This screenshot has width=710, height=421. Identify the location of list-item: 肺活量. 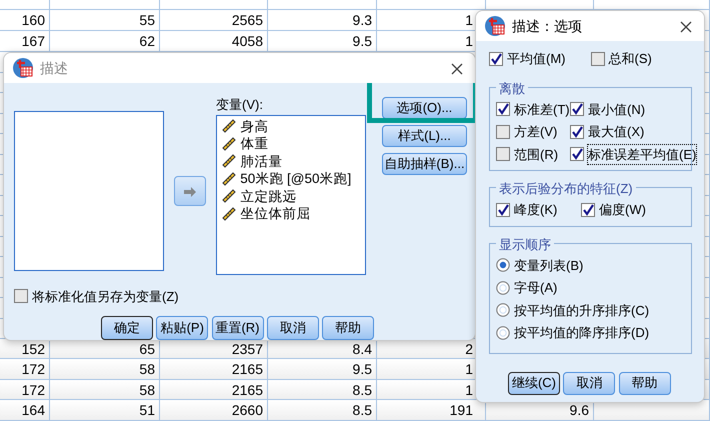
(261, 161).